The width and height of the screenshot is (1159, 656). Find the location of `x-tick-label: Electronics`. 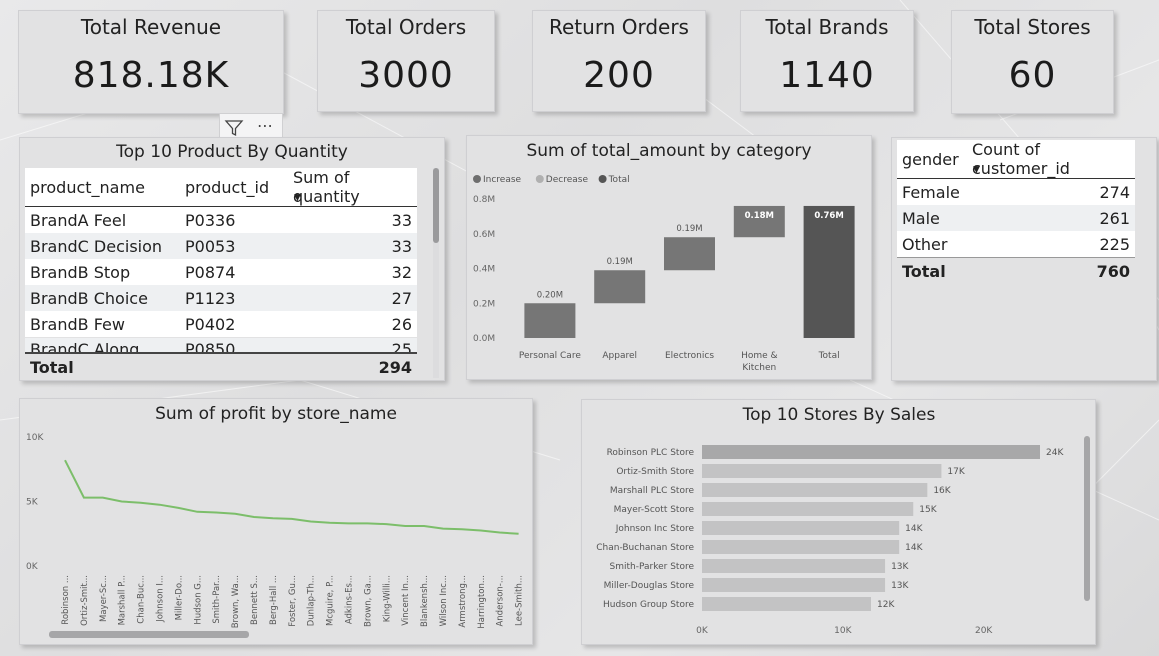

x-tick-label: Electronics is located at coordinates (689, 356).